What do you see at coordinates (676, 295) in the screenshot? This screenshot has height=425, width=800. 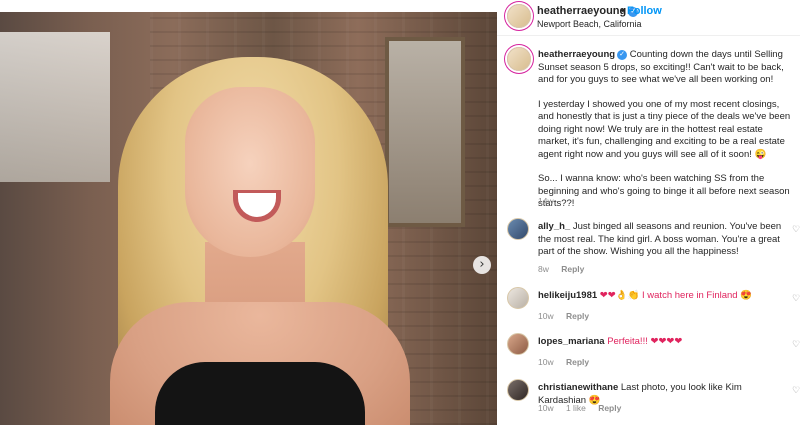 I see `comment-body: ❤❤👌👏 I watch here in Finland 😍` at bounding box center [676, 295].